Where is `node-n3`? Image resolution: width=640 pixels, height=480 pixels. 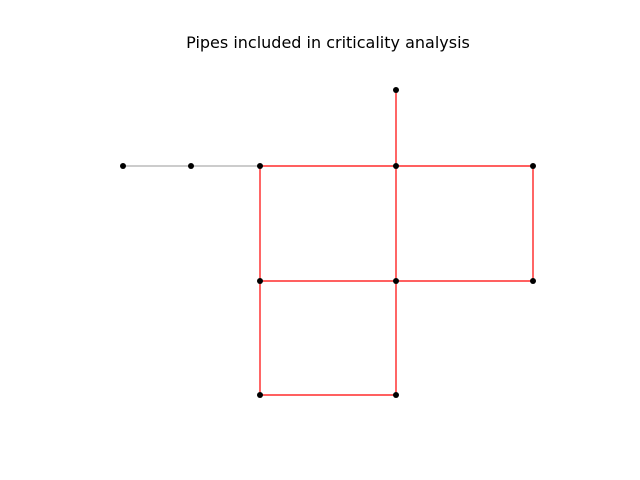 node-n3 is located at coordinates (260, 166).